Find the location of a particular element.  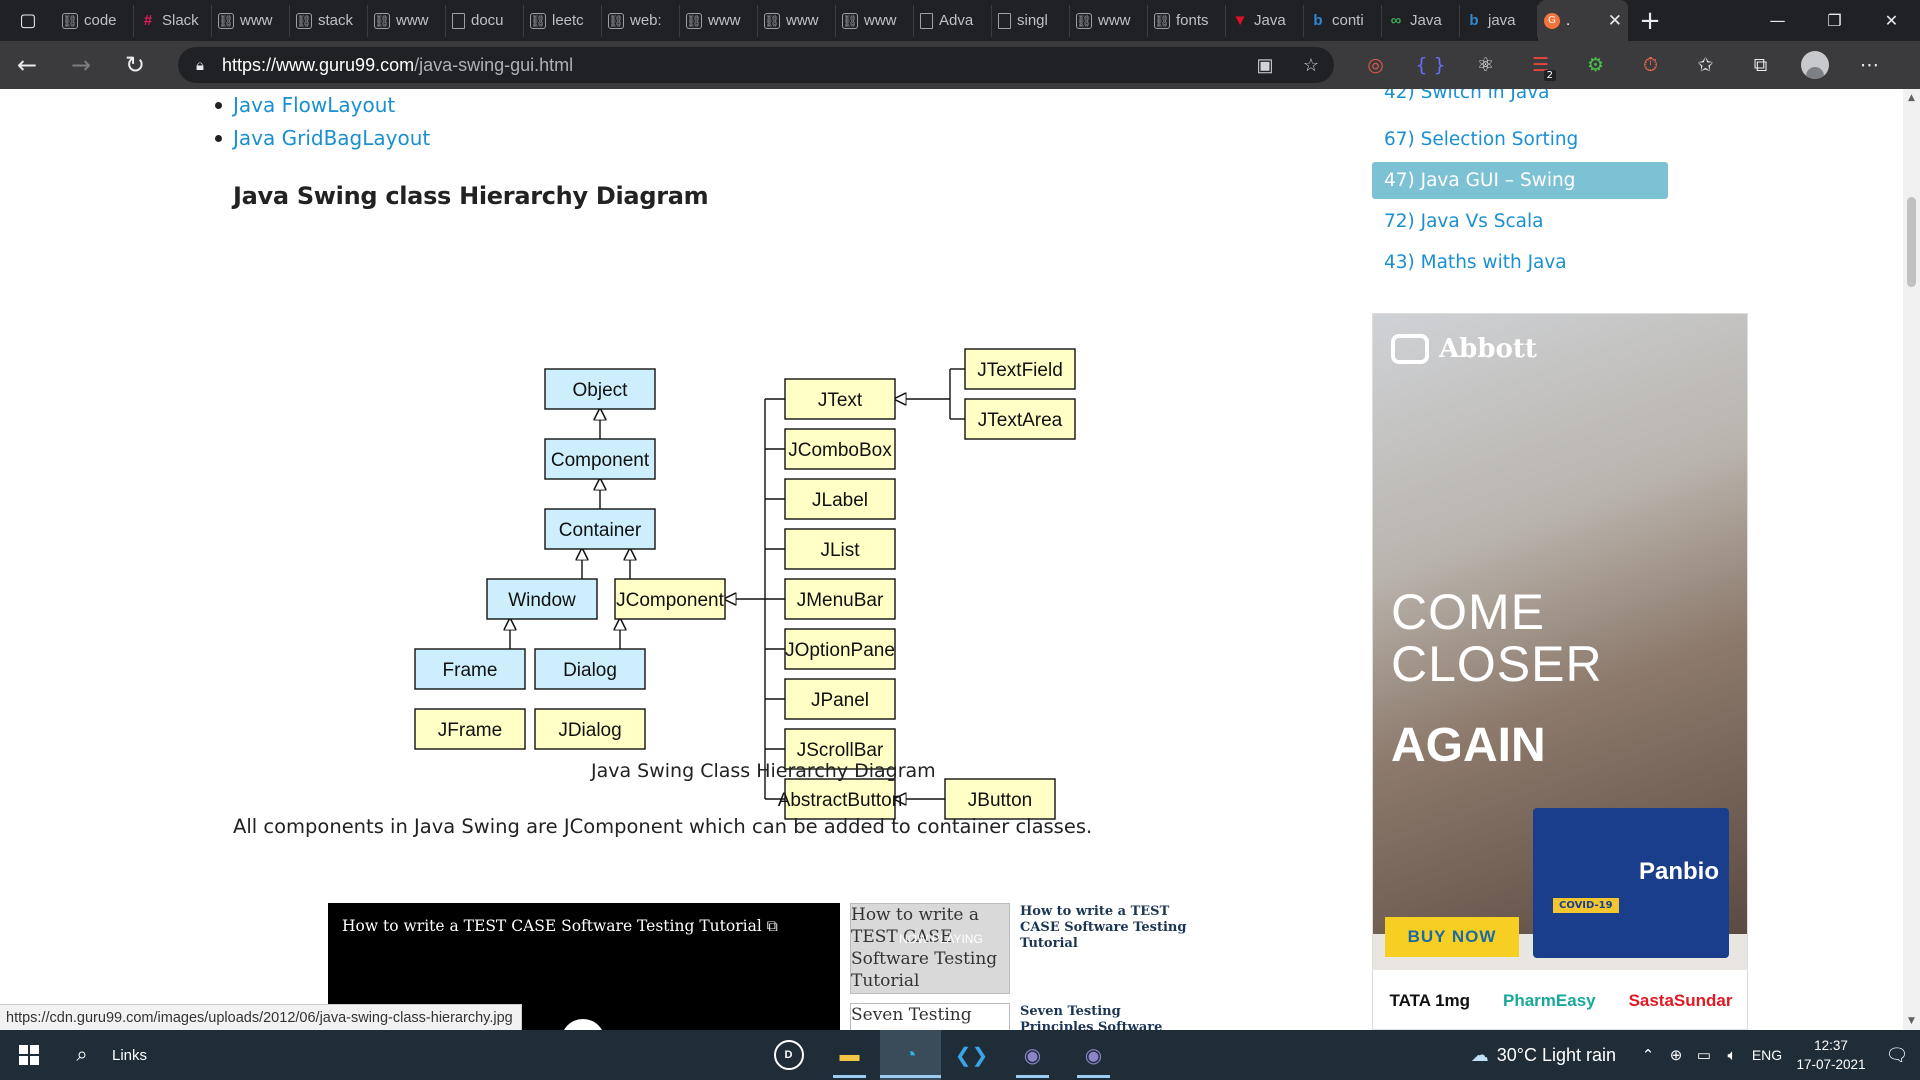

tab-1: # Slack is located at coordinates (173, 20).